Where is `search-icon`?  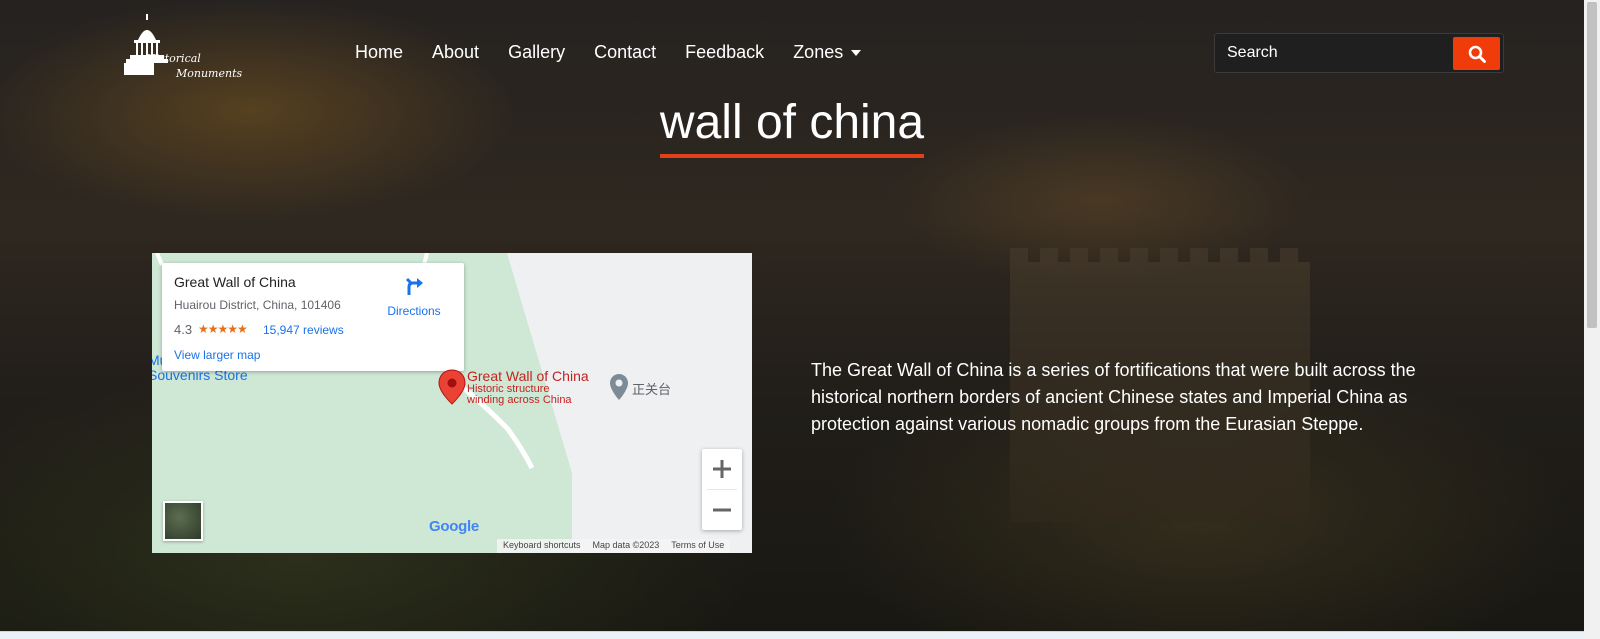
search-icon is located at coordinates (1477, 54).